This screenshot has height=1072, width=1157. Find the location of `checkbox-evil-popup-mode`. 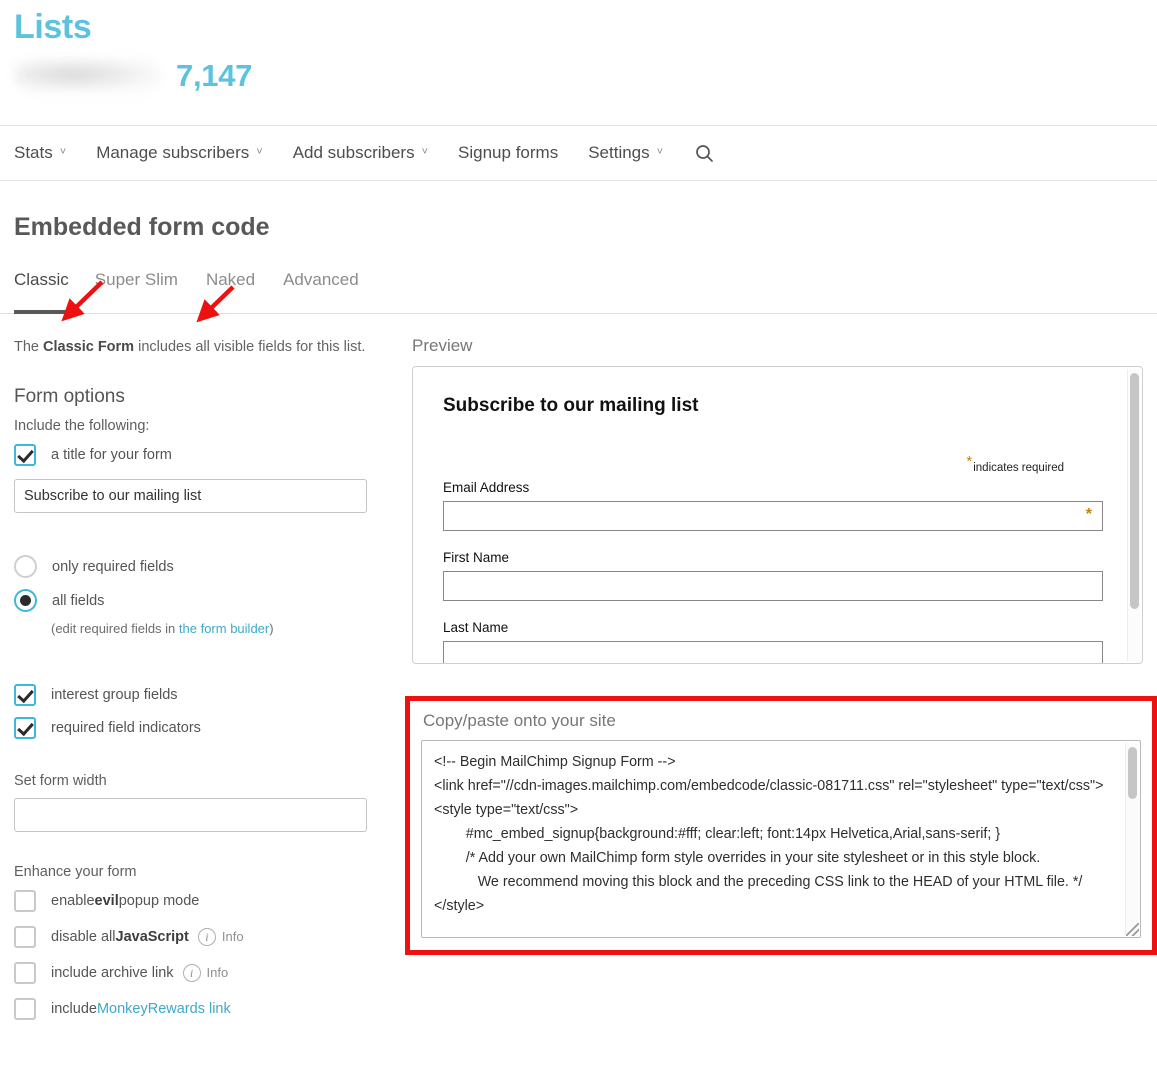

checkbox-evil-popup-mode is located at coordinates (25, 900).